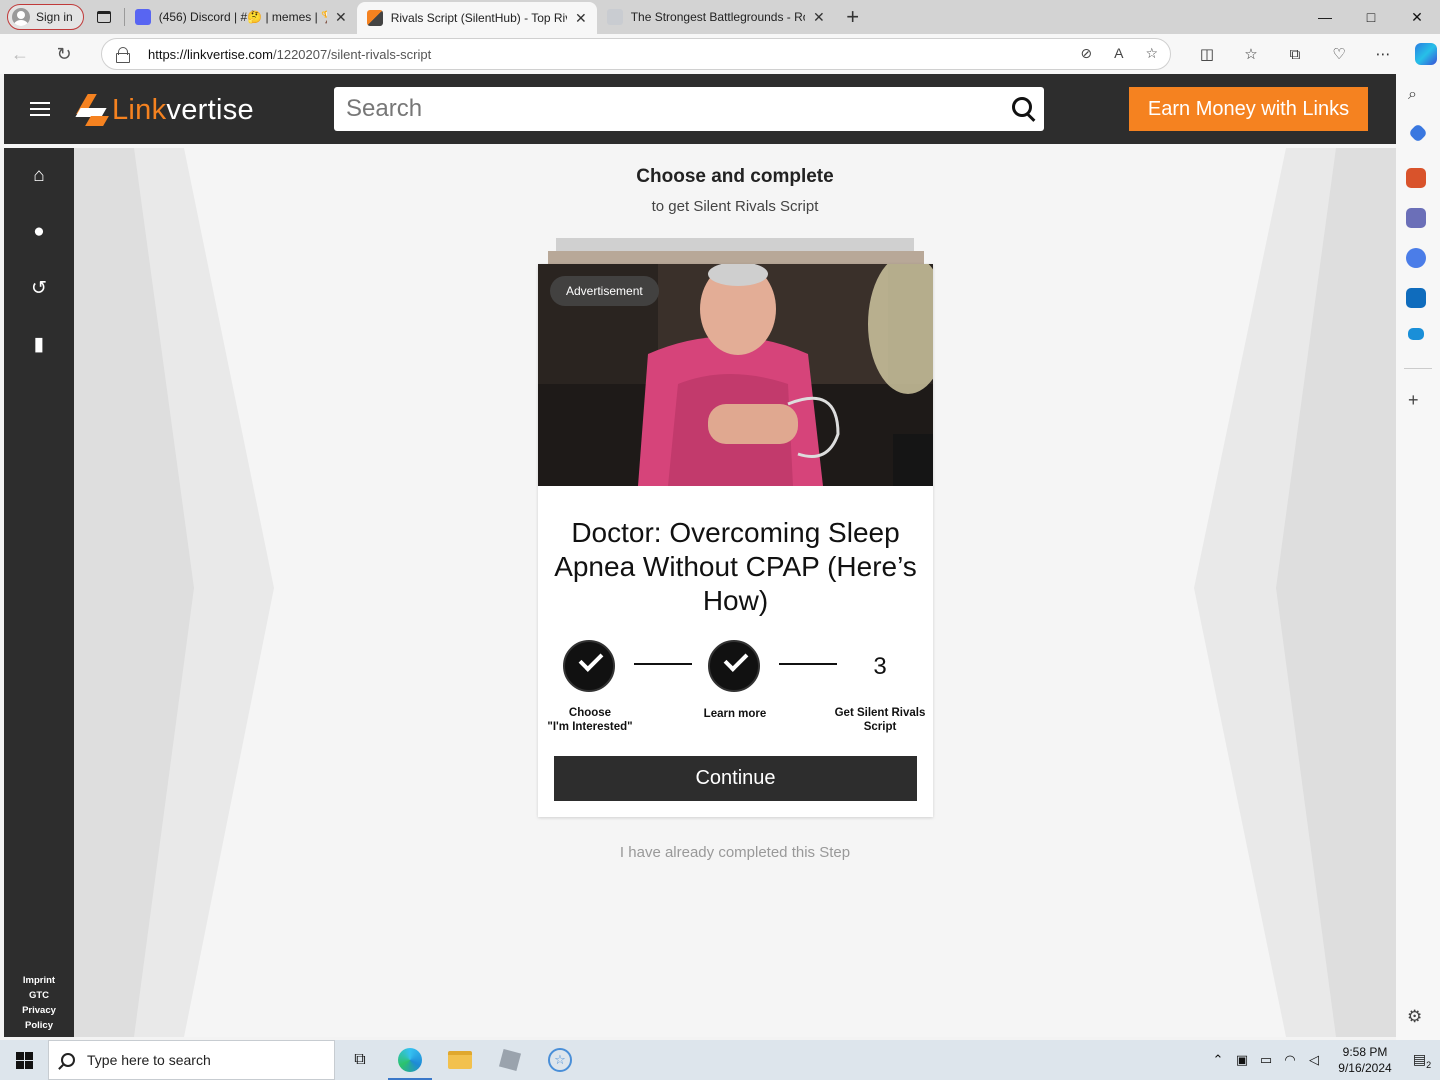 The width and height of the screenshot is (1440, 1080). Describe the element at coordinates (1426, 54) in the screenshot. I see `copilot-icon` at that location.